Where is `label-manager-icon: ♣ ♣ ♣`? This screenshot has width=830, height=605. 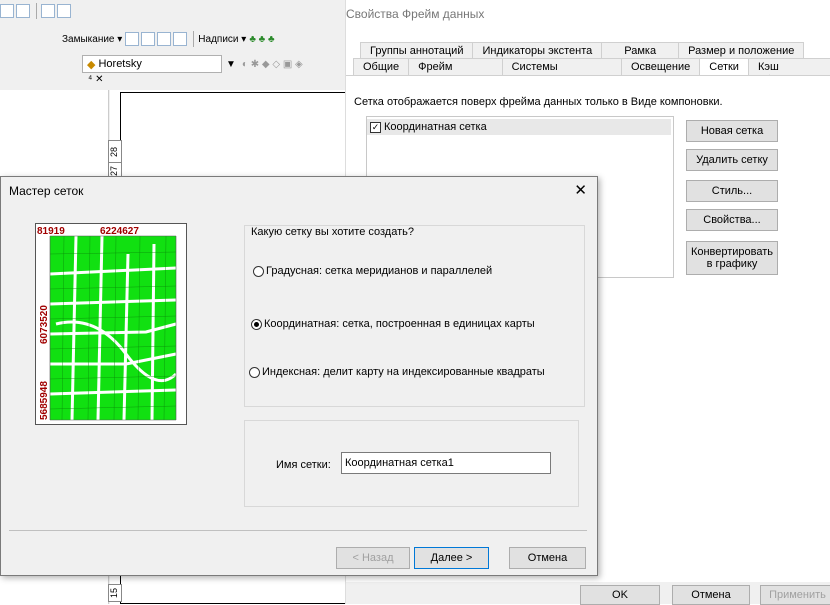 label-manager-icon: ♣ ♣ ♣ is located at coordinates (261, 39).